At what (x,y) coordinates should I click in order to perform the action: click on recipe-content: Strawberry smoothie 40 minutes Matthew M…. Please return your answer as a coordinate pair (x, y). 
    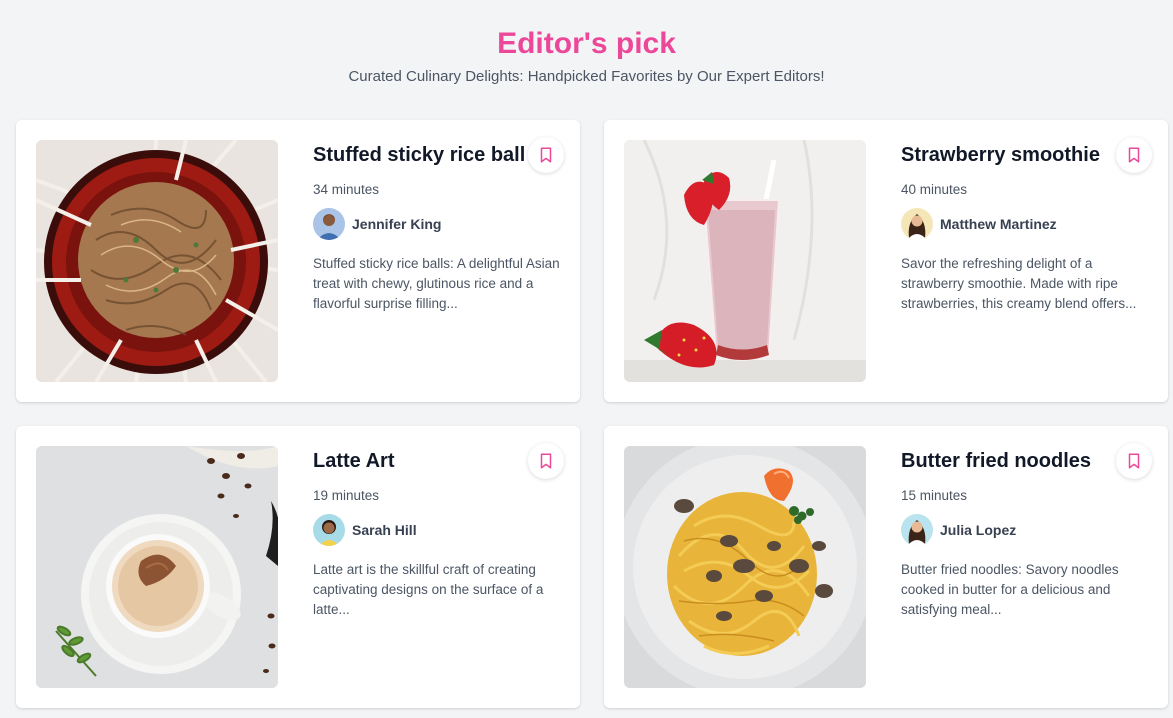
    Looking at the image, I should click on (1026, 227).